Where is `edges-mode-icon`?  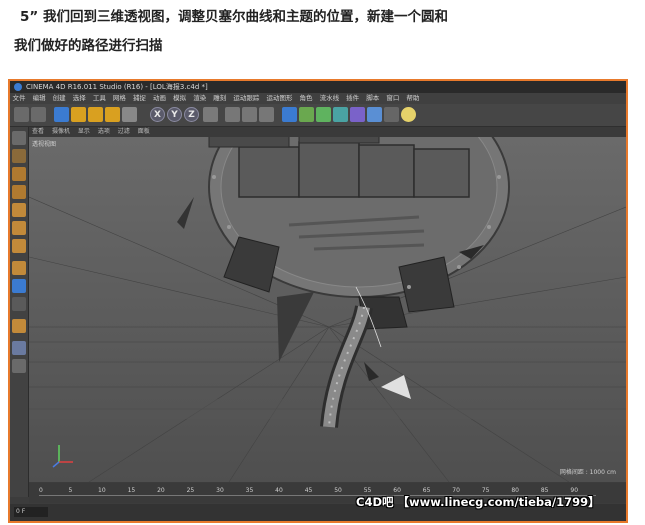
edges-mode-icon is located at coordinates (19, 228).